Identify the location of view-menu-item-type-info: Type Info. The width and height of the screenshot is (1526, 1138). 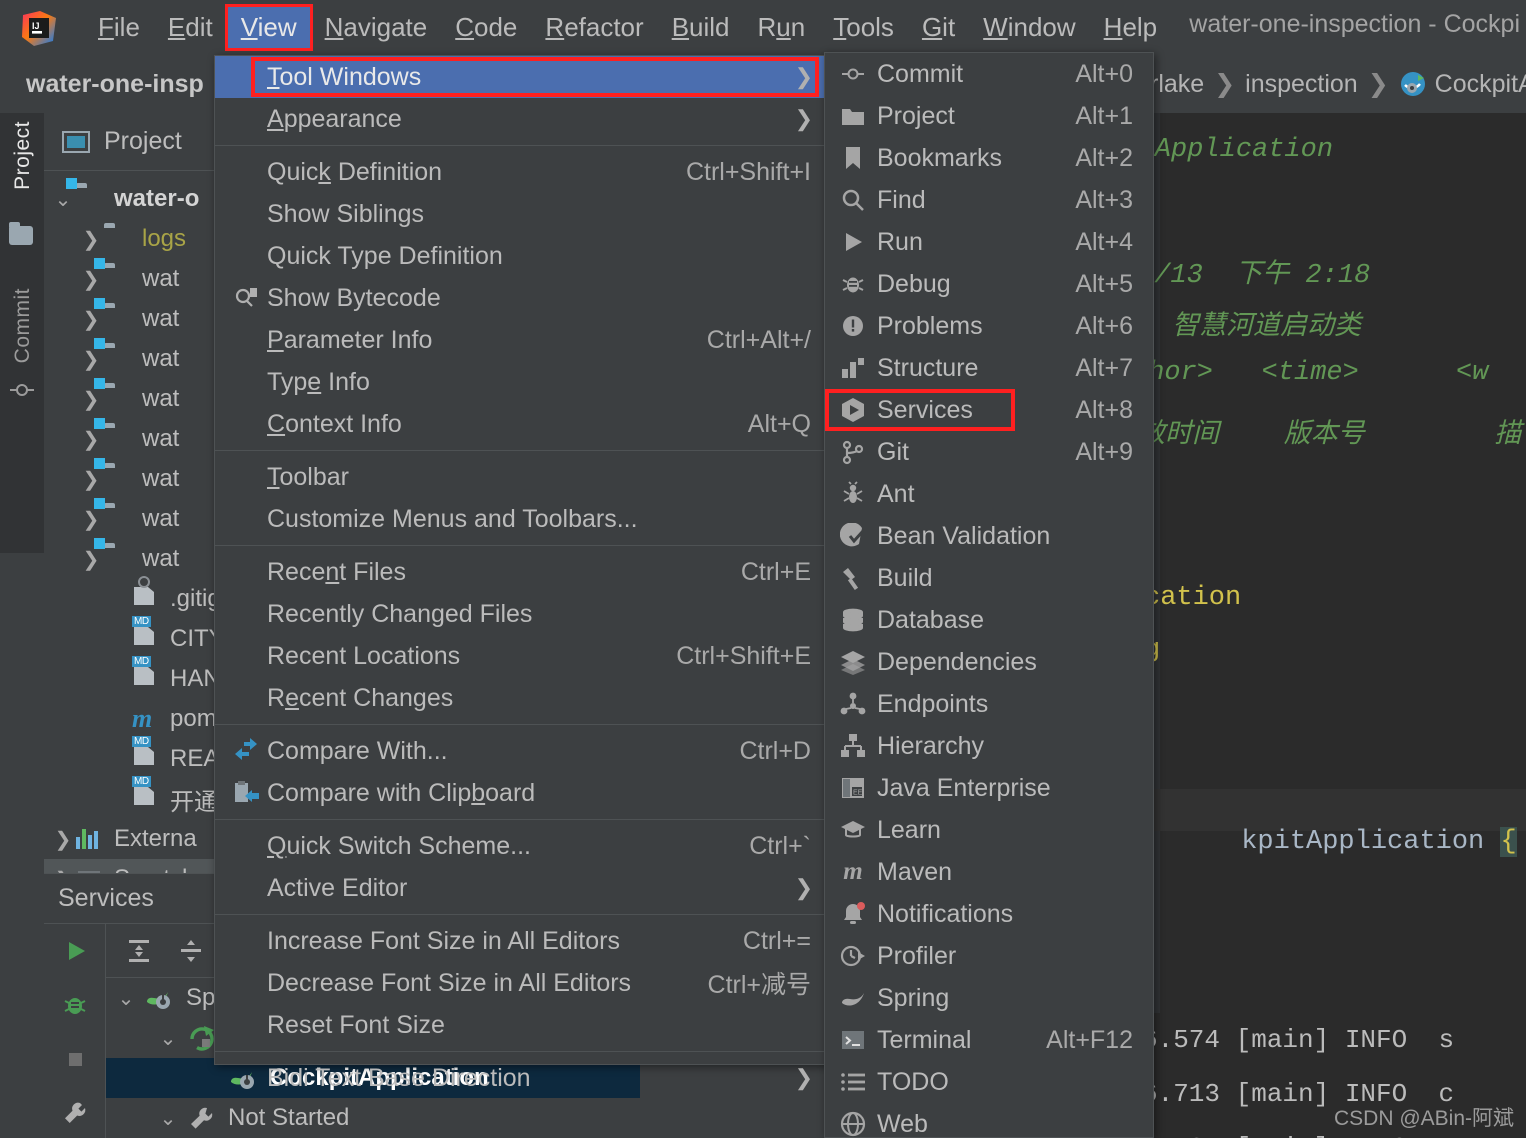
(522, 382).